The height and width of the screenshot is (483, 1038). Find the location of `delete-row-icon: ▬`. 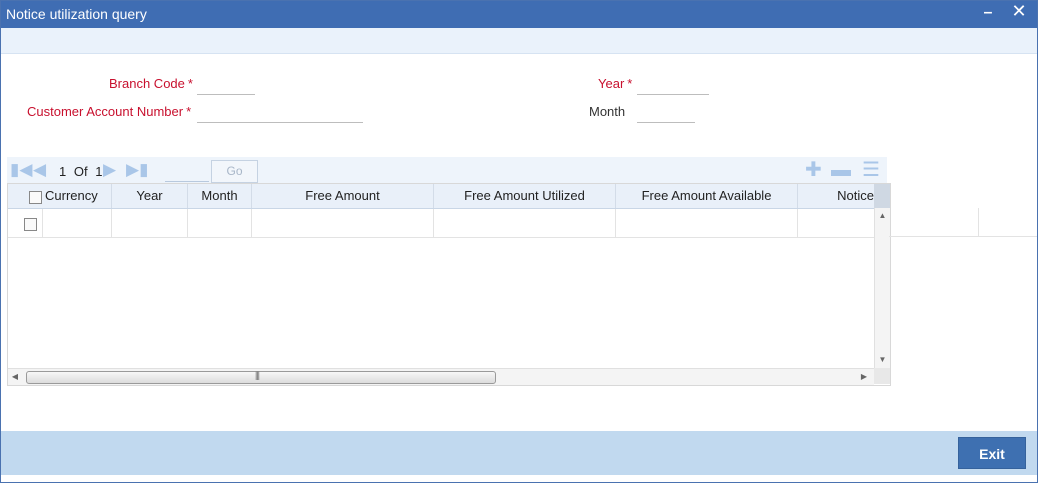

delete-row-icon: ▬ is located at coordinates (841, 170).